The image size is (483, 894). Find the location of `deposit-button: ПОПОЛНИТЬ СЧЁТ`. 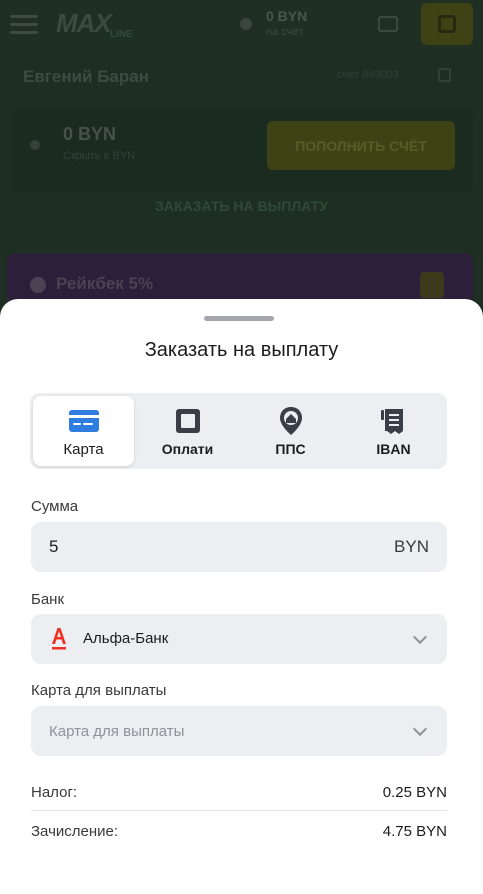

deposit-button: ПОПОЛНИТЬ СЧЁТ is located at coordinates (361, 145).